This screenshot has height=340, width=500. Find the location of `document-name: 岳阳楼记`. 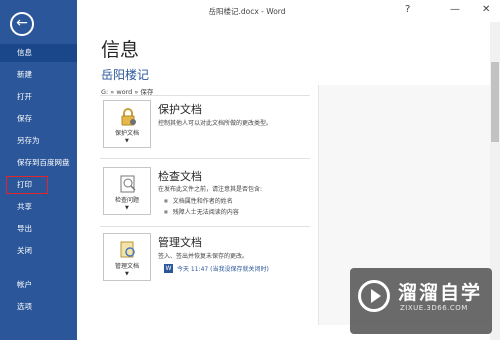

document-name: 岳阳楼记 is located at coordinates (125, 75).